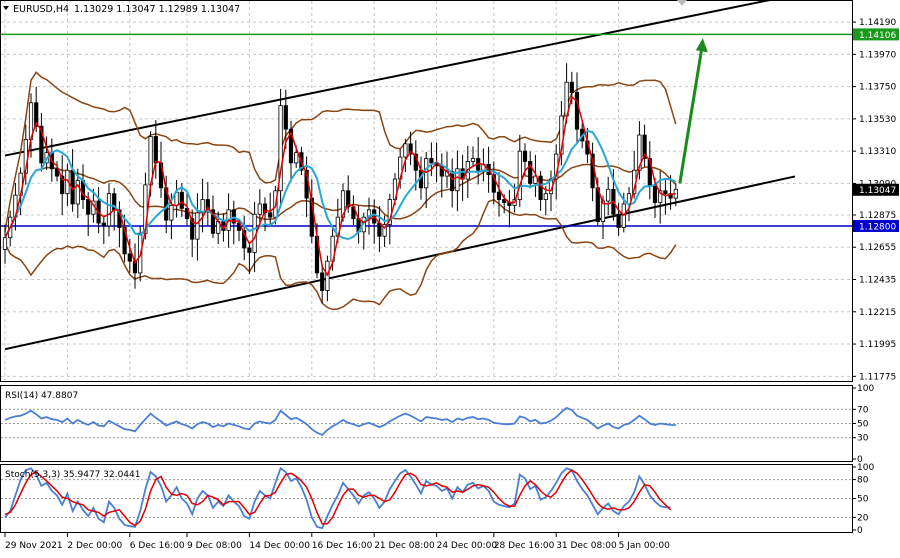  What do you see at coordinates (342, 546) in the screenshot?
I see `time-tick-label: 16 Dec 16:00` at bounding box center [342, 546].